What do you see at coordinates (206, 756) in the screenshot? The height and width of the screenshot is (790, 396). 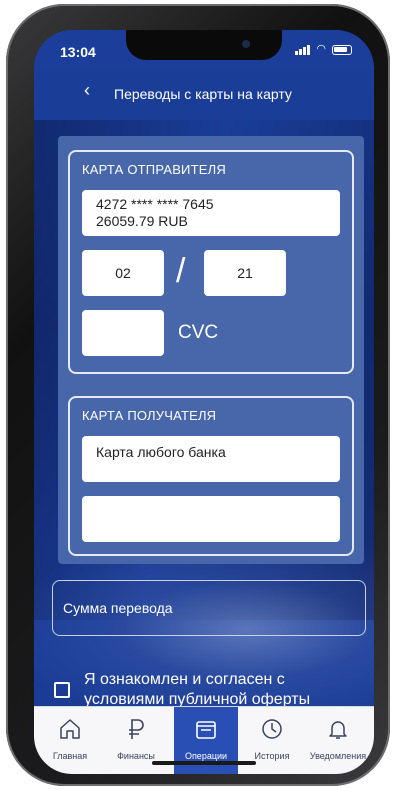 I see `tab-operations-label: Операции` at bounding box center [206, 756].